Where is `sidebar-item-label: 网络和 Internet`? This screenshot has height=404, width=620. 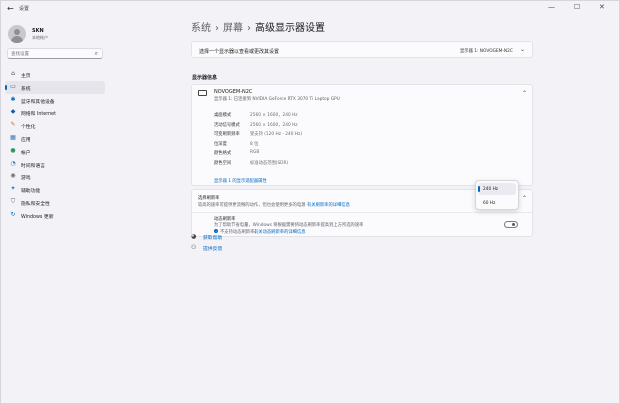
sidebar-item-label: 网络和 Internet is located at coordinates (38, 115).